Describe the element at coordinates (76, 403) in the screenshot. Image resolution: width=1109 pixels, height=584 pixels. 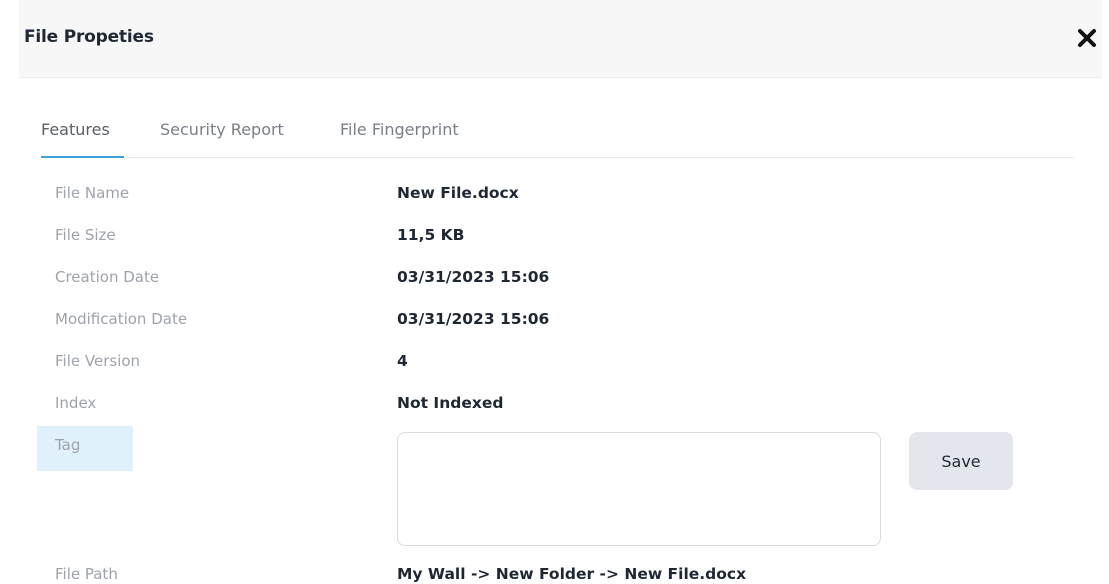
I see `index-label: Index` at that location.